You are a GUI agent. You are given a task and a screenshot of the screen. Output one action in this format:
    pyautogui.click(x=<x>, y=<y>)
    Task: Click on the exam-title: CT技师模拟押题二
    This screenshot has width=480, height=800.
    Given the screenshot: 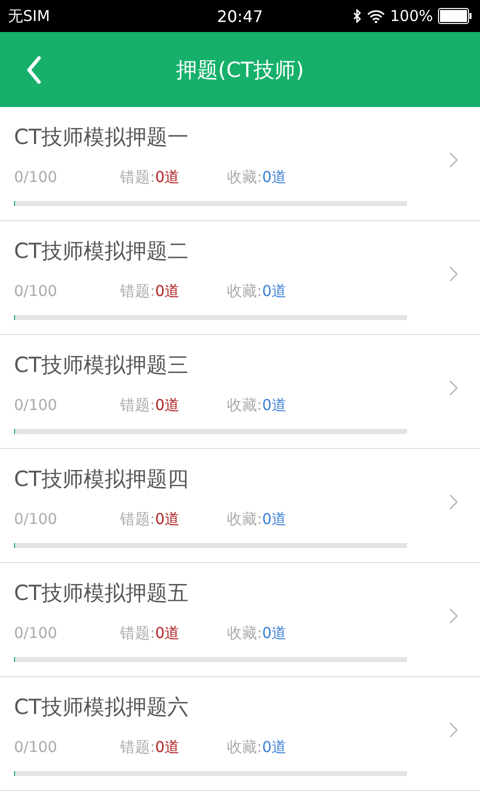 What is the action you would take?
    pyautogui.click(x=102, y=251)
    